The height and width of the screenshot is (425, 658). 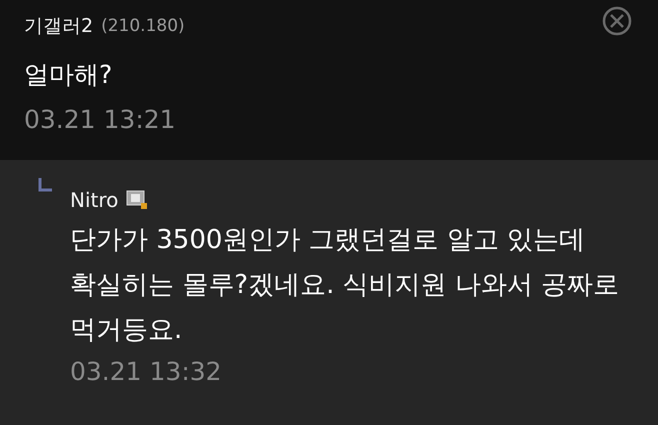 What do you see at coordinates (143, 26) in the screenshot?
I see `ip-address: (210.180)` at bounding box center [143, 26].